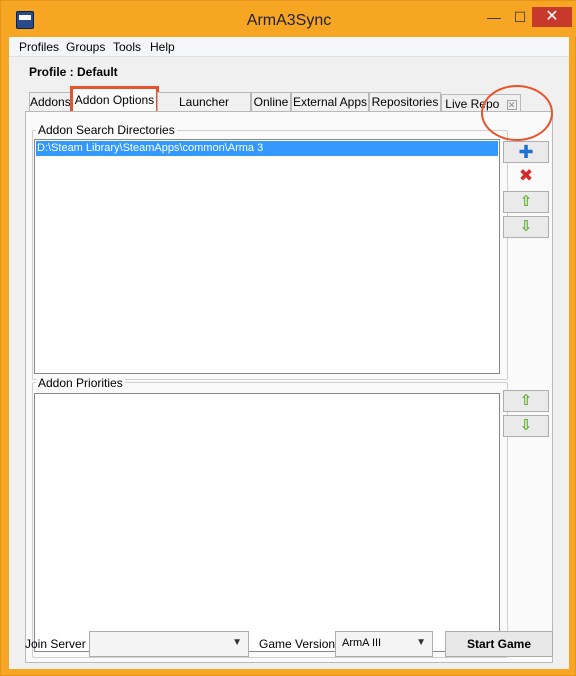 Image resolution: width=576 pixels, height=676 pixels. I want to click on remove-directory-button: ✖, so click(526, 177).